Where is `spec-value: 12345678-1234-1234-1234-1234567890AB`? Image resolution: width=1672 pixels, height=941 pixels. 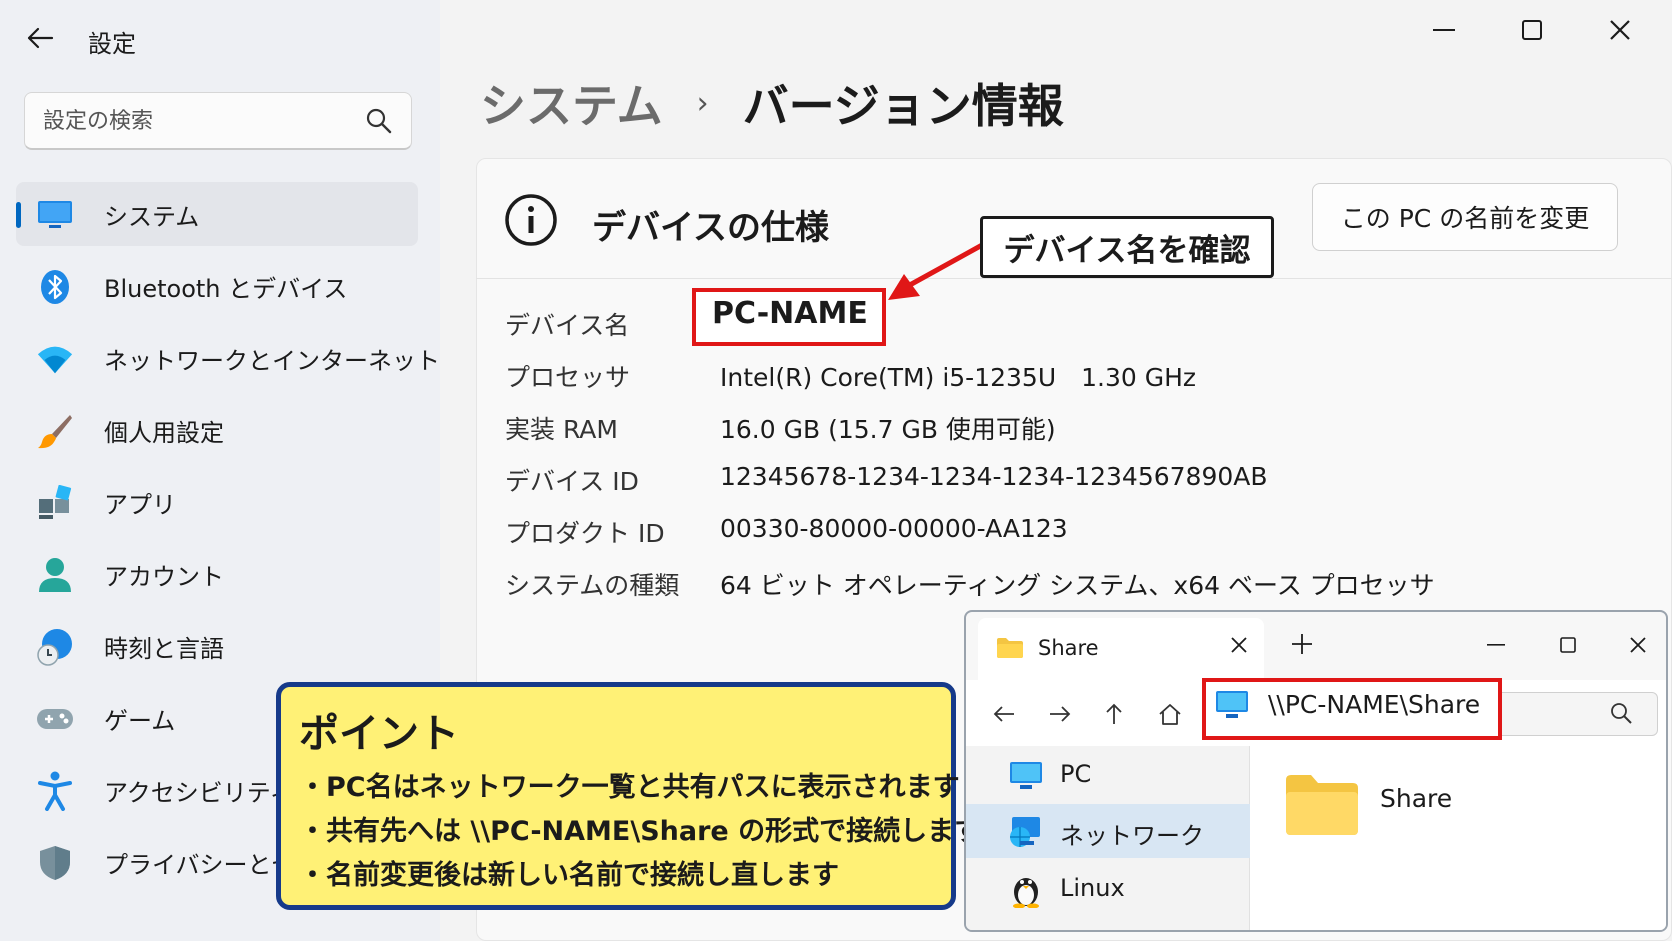
spec-value: 12345678-1234-1234-1234-1234567890AB is located at coordinates (994, 476).